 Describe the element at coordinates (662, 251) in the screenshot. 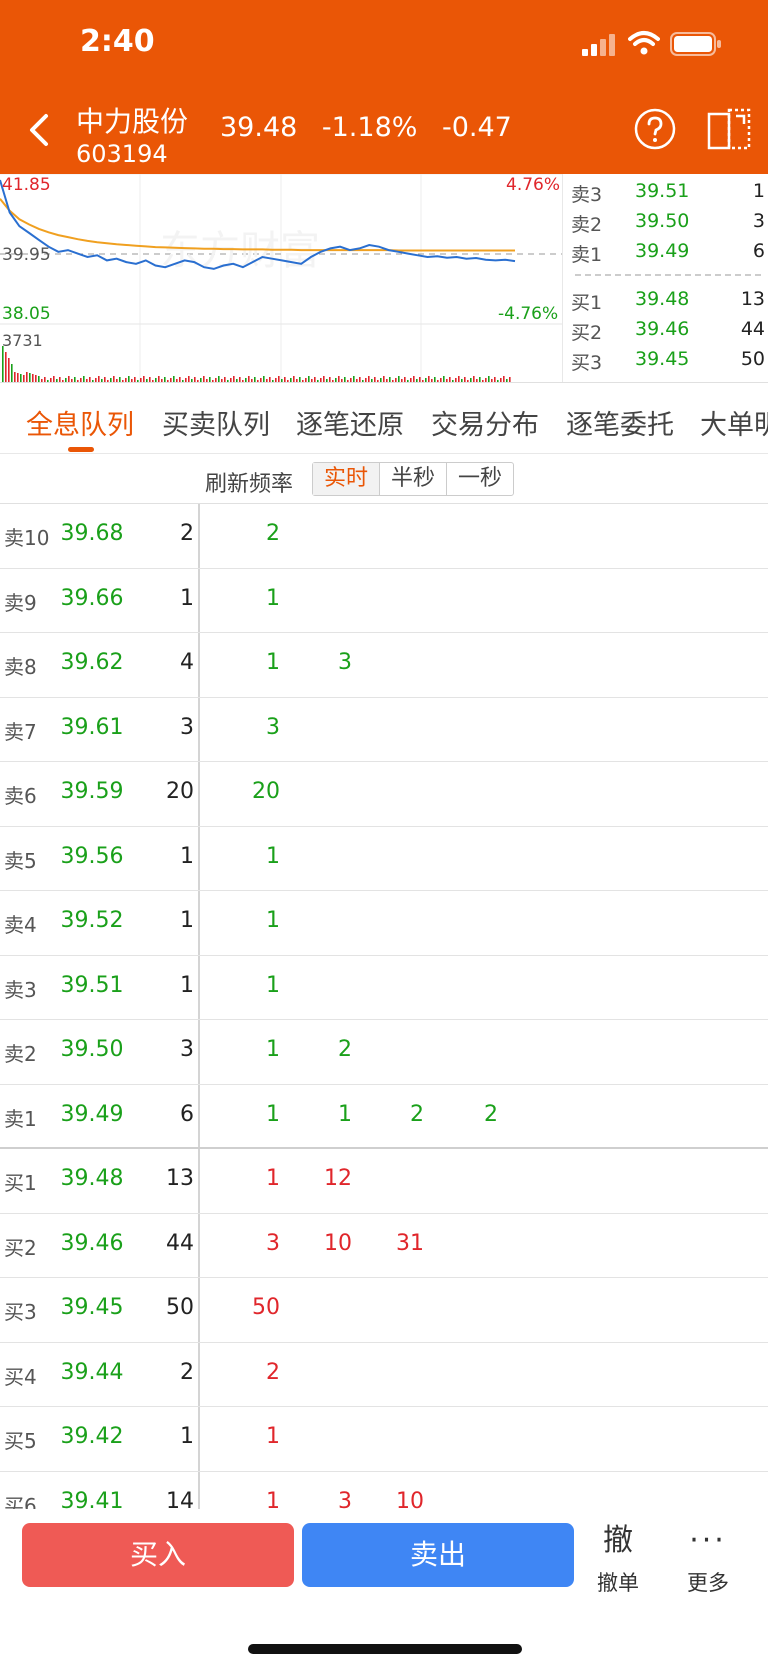

I see `mini-ask-price: 39.49` at that location.